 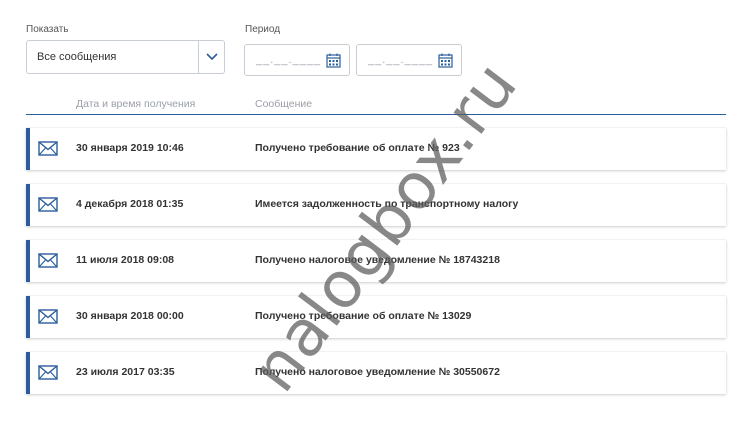 What do you see at coordinates (357, 148) in the screenshot?
I see `message-text: Получено требование об оплате № 923` at bounding box center [357, 148].